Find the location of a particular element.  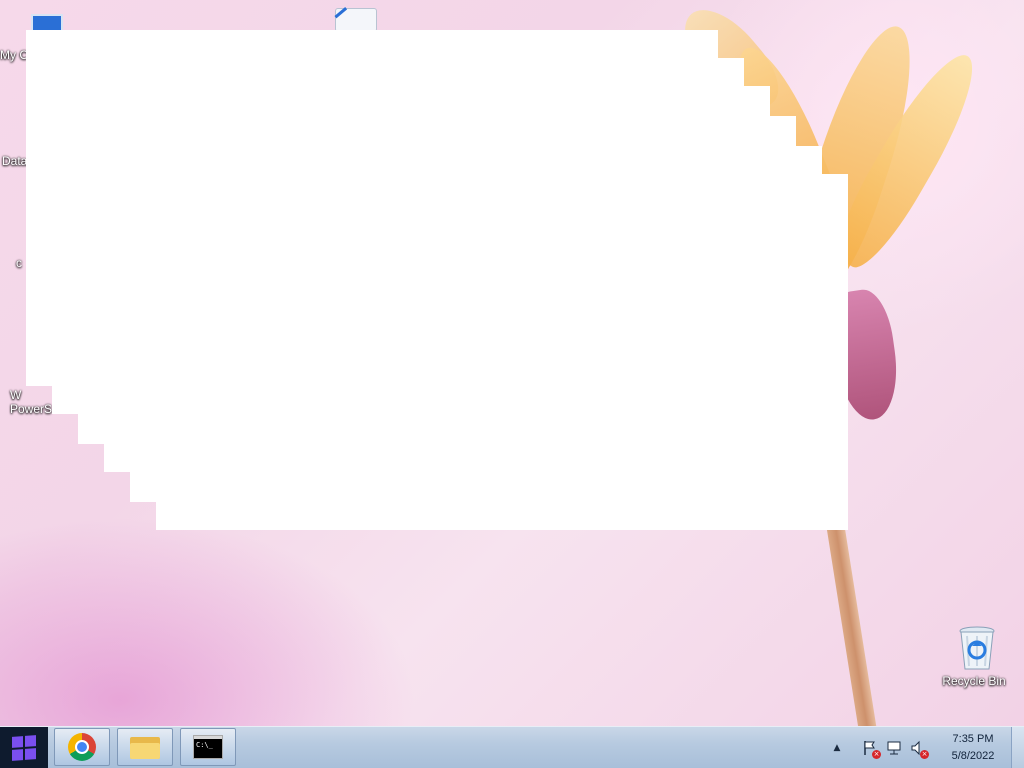

network-icon is located at coordinates (894, 748).